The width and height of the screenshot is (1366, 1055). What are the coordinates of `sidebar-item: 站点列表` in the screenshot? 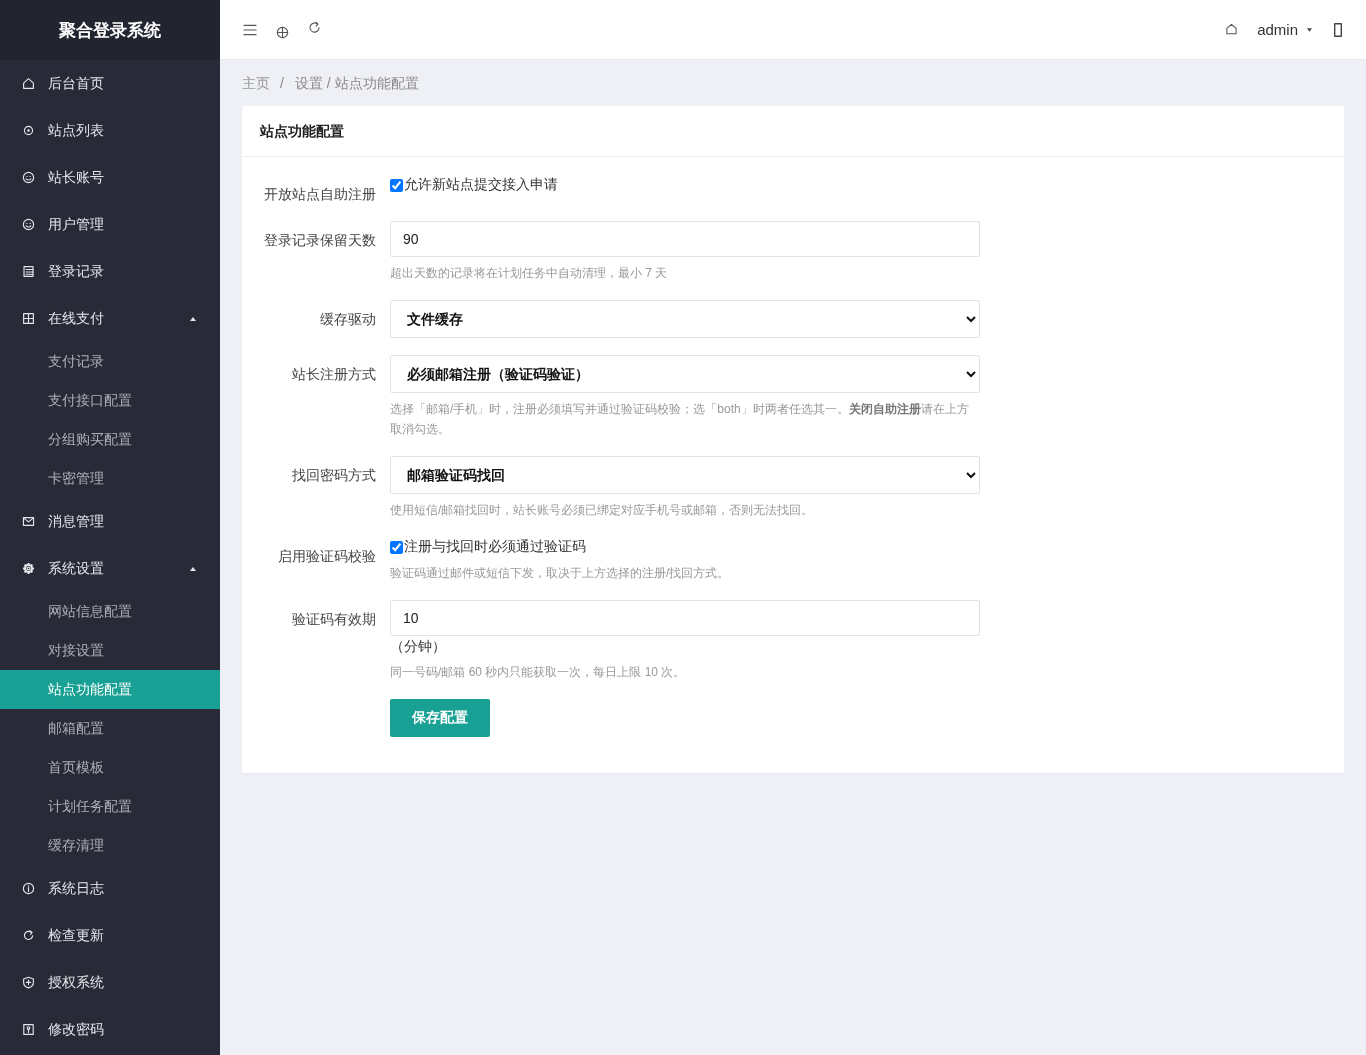 It's located at (110, 130).